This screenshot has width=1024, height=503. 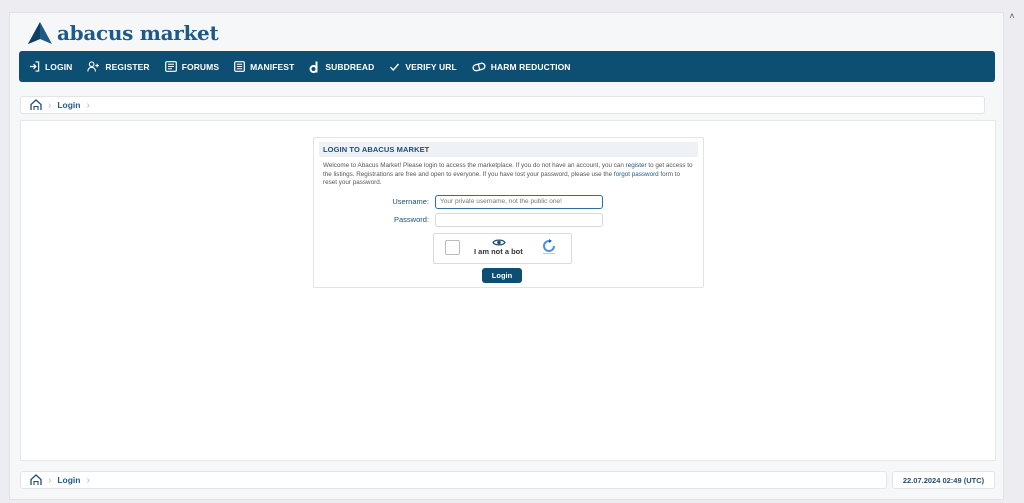 I want to click on nav-verify-url: VERIFY URL, so click(x=423, y=66).